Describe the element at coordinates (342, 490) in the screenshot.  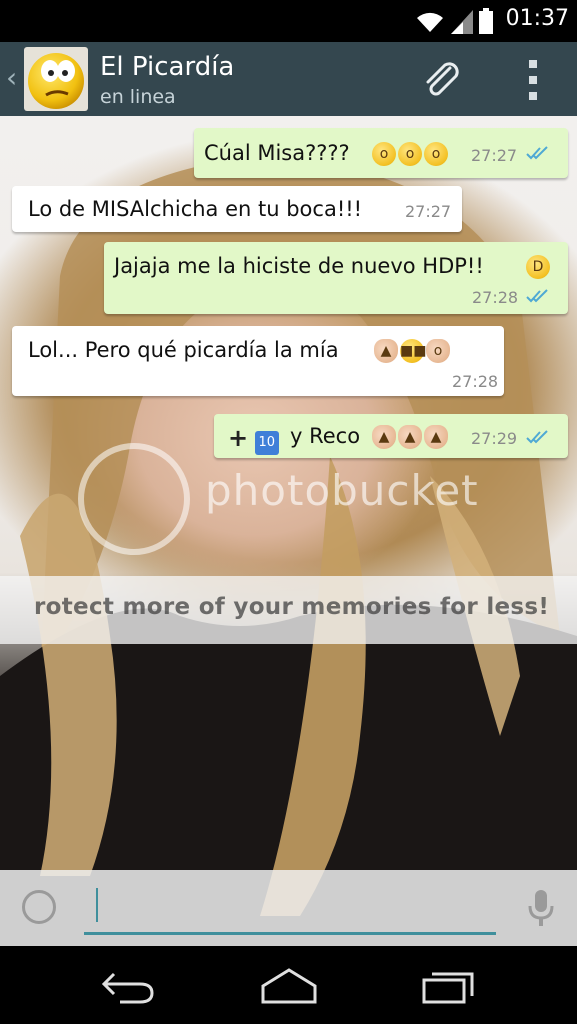
I see `watermark-brand: photobucket` at that location.